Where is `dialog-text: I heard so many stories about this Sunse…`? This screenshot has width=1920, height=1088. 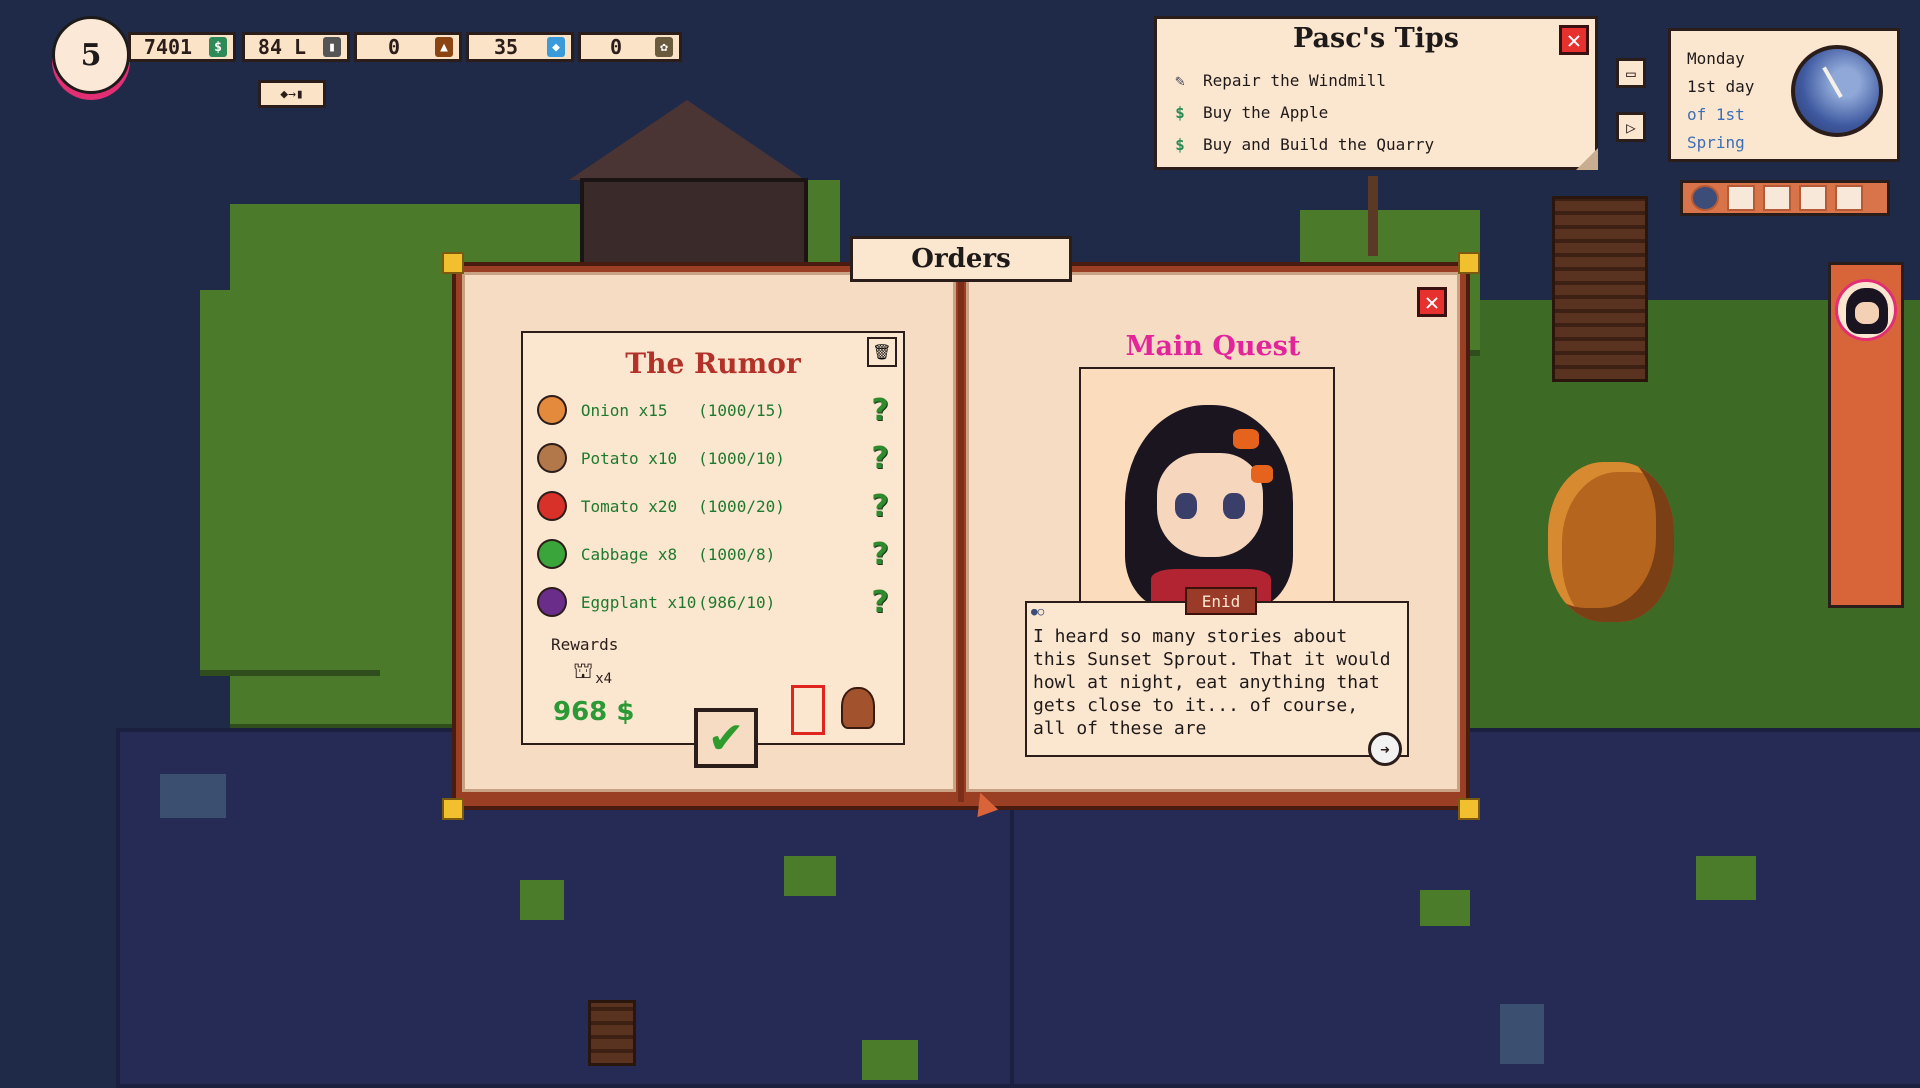 dialog-text: I heard so many stories about this Sunse… is located at coordinates (1212, 682).